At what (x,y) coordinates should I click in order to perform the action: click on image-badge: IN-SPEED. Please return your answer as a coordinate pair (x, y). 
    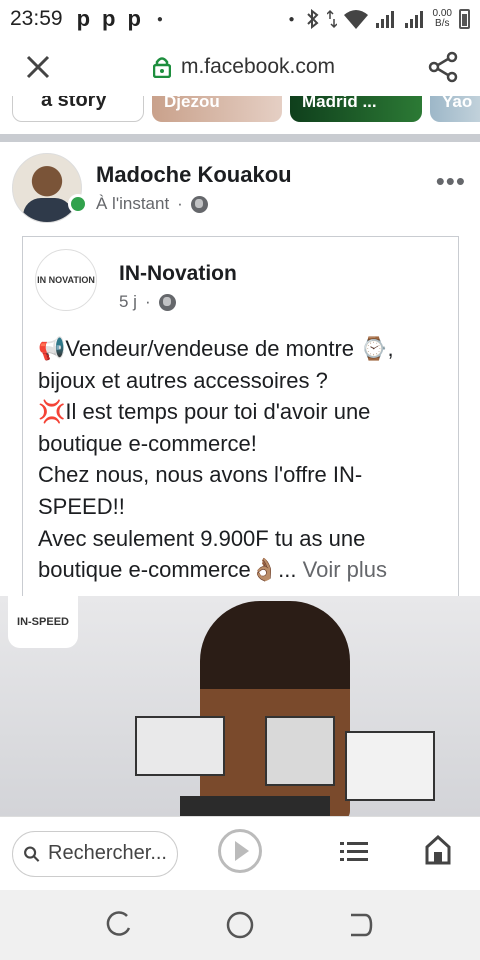
    Looking at the image, I should click on (43, 622).